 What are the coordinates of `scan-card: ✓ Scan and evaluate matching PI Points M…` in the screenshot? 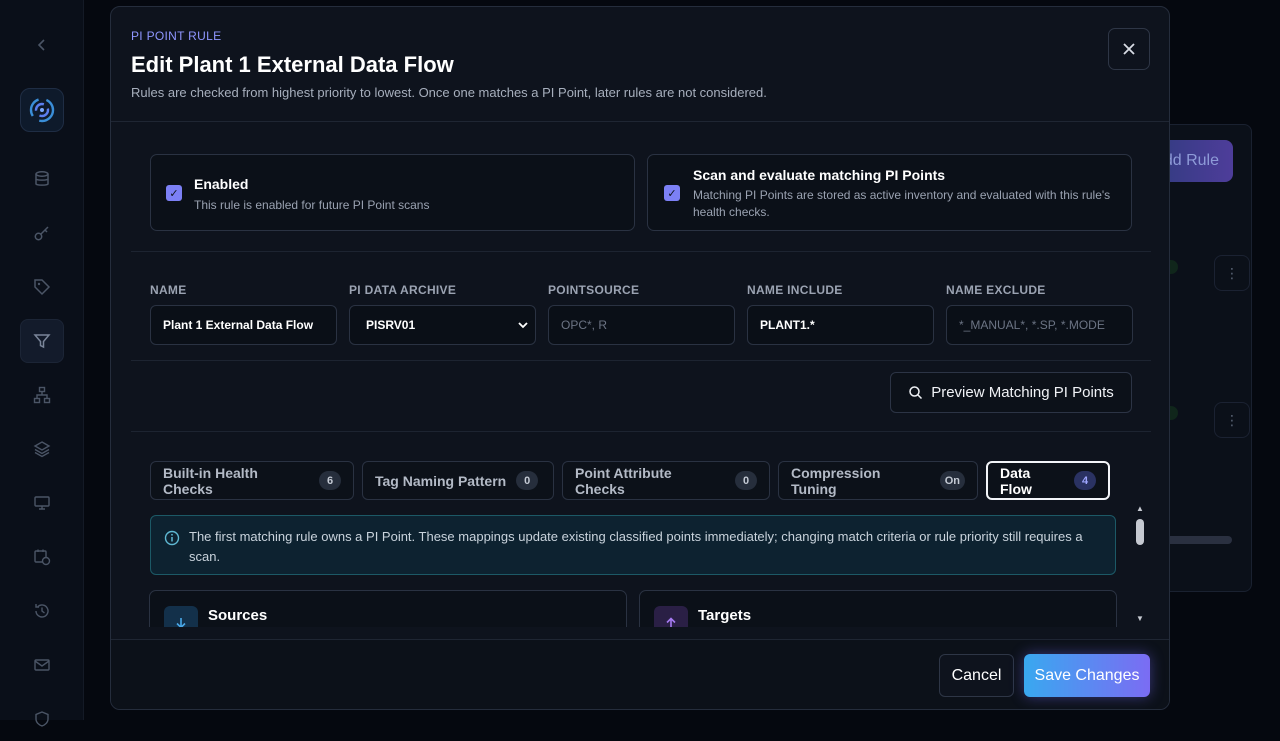 It's located at (889, 192).